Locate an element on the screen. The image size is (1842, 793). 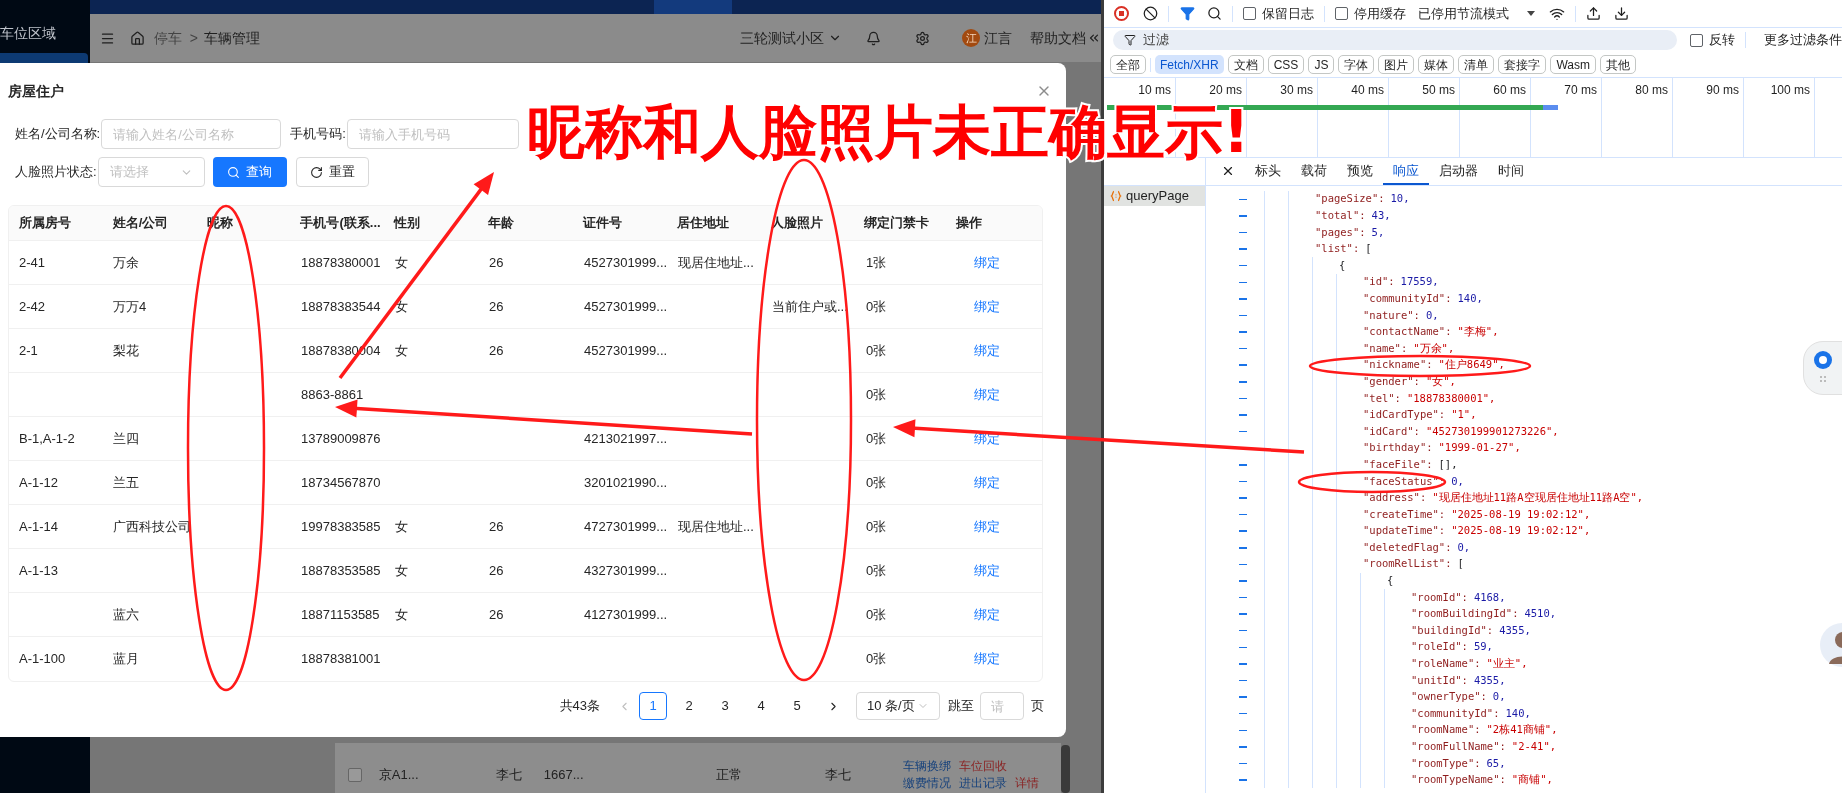
type-filter-chip: 清单 is located at coordinates (1476, 64).